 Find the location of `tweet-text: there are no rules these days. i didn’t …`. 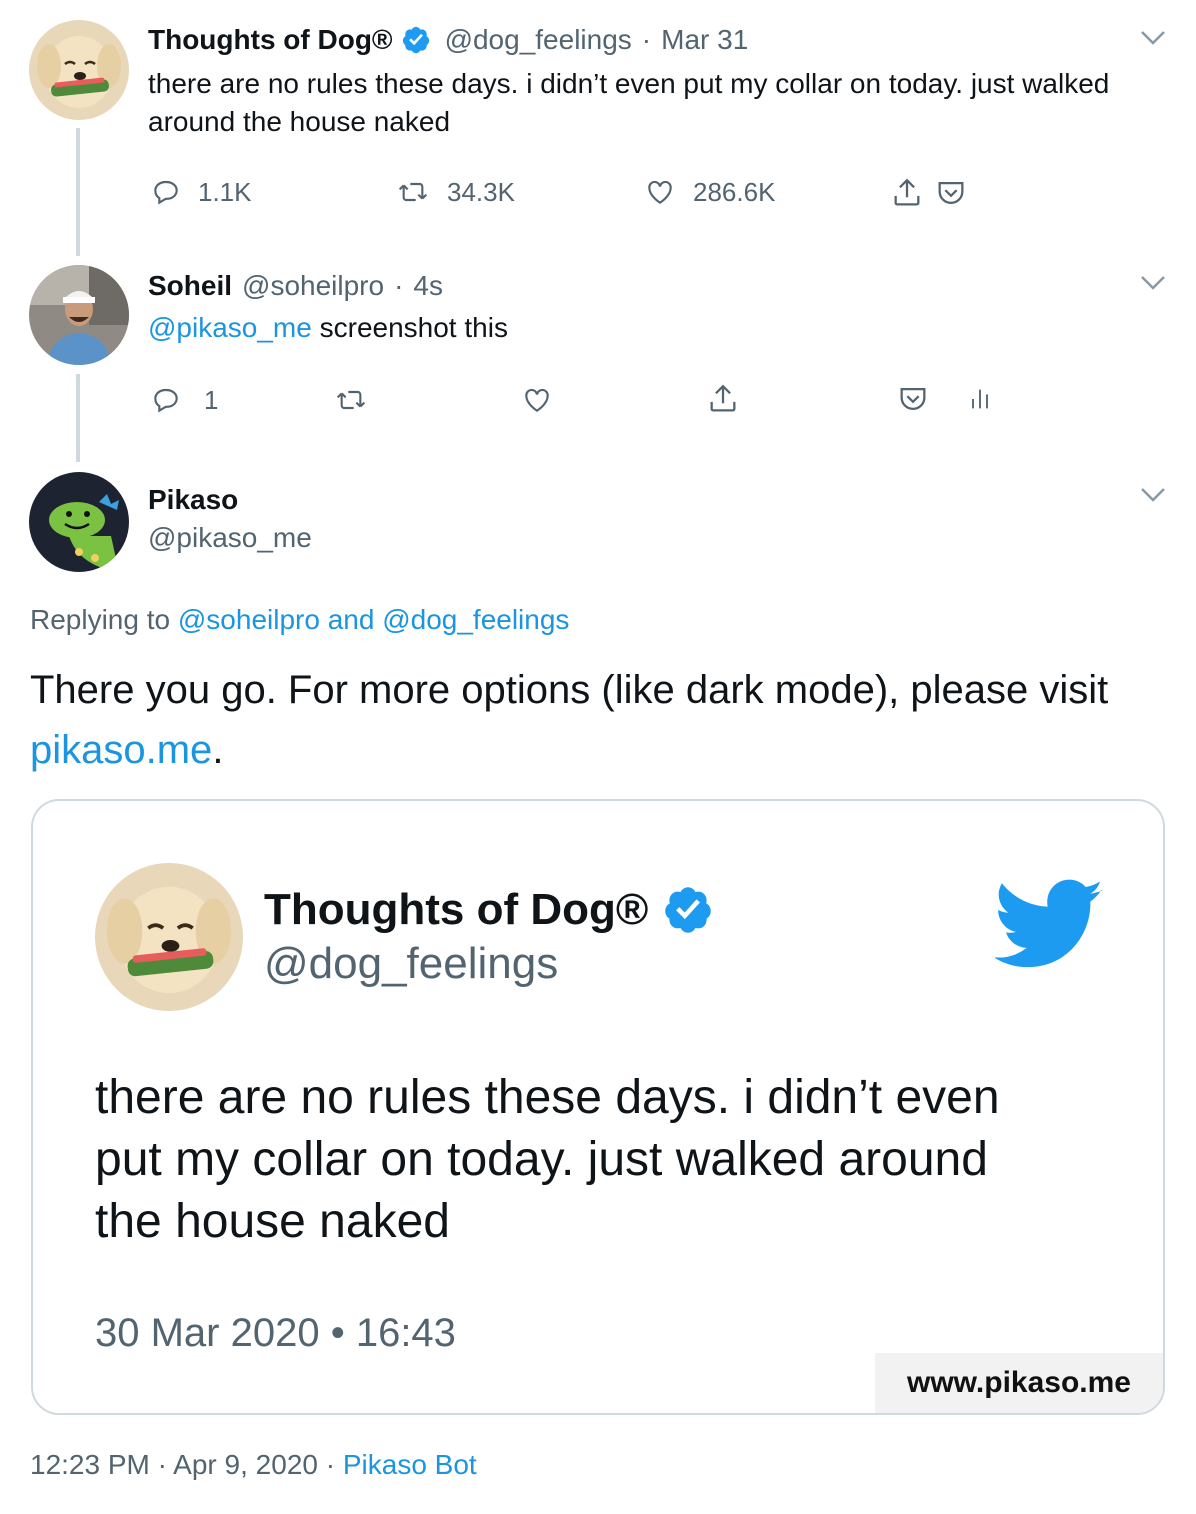

tweet-text: there are no rules these days. i didn’t … is located at coordinates (629, 102).